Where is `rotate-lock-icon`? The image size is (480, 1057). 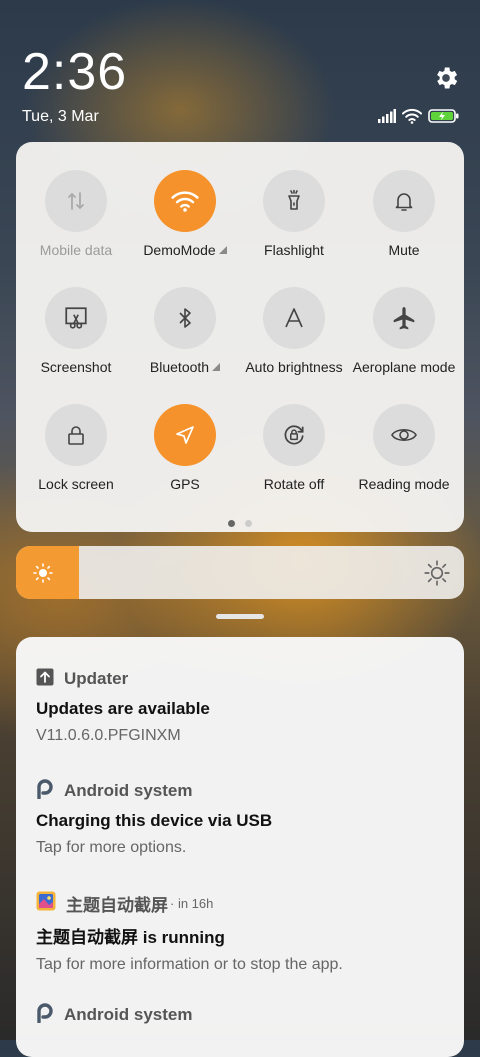 rotate-lock-icon is located at coordinates (294, 435).